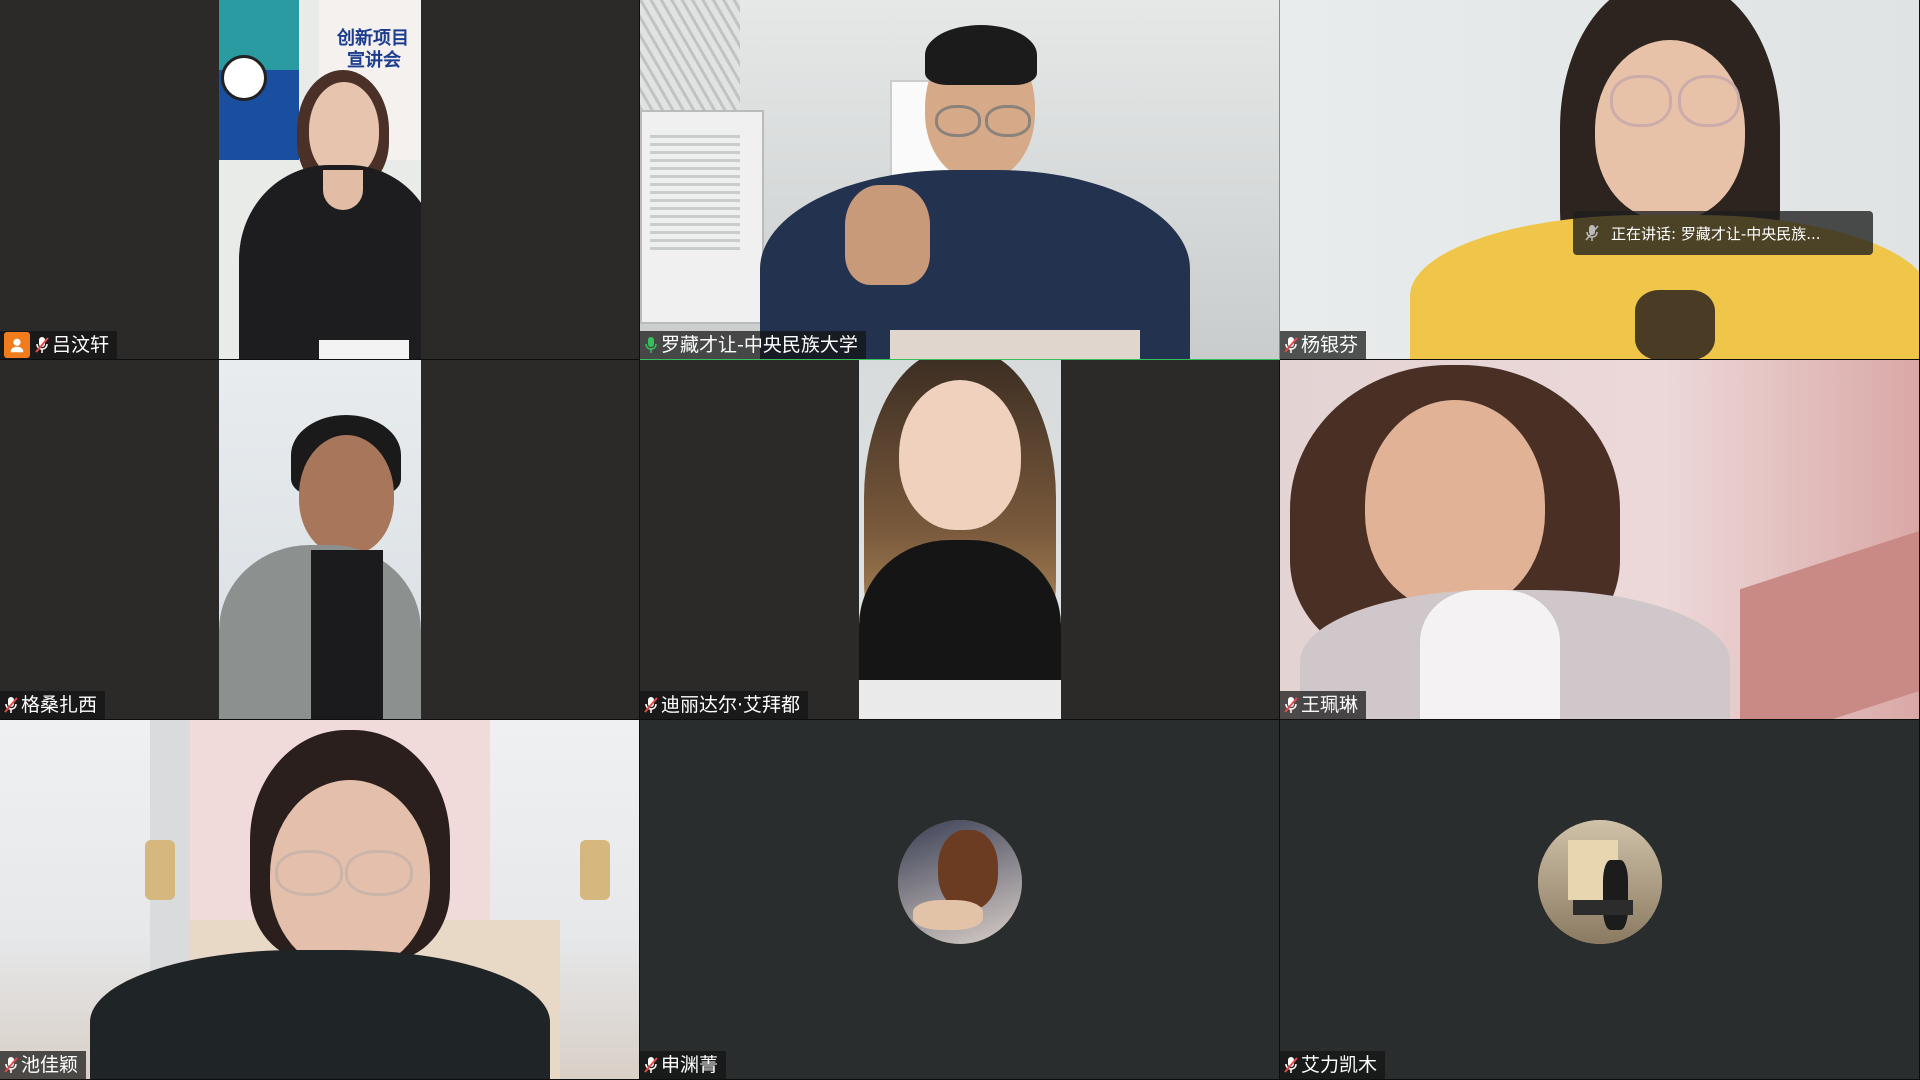 The height and width of the screenshot is (1080, 1920). I want to click on participant-name-tag: 王珮琳, so click(1323, 705).